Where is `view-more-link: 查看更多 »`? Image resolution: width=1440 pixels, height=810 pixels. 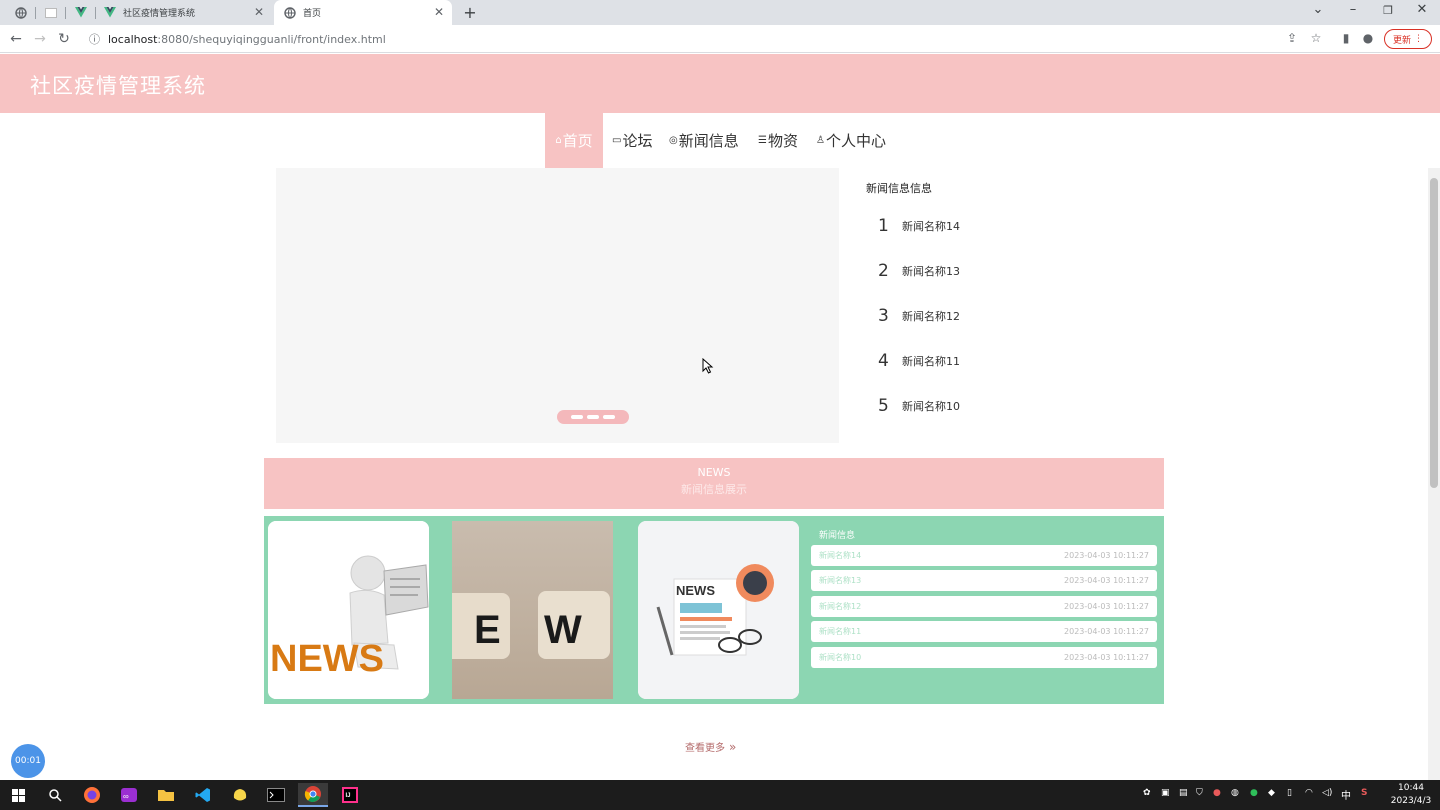 view-more-link: 查看更多 » is located at coordinates (710, 746).